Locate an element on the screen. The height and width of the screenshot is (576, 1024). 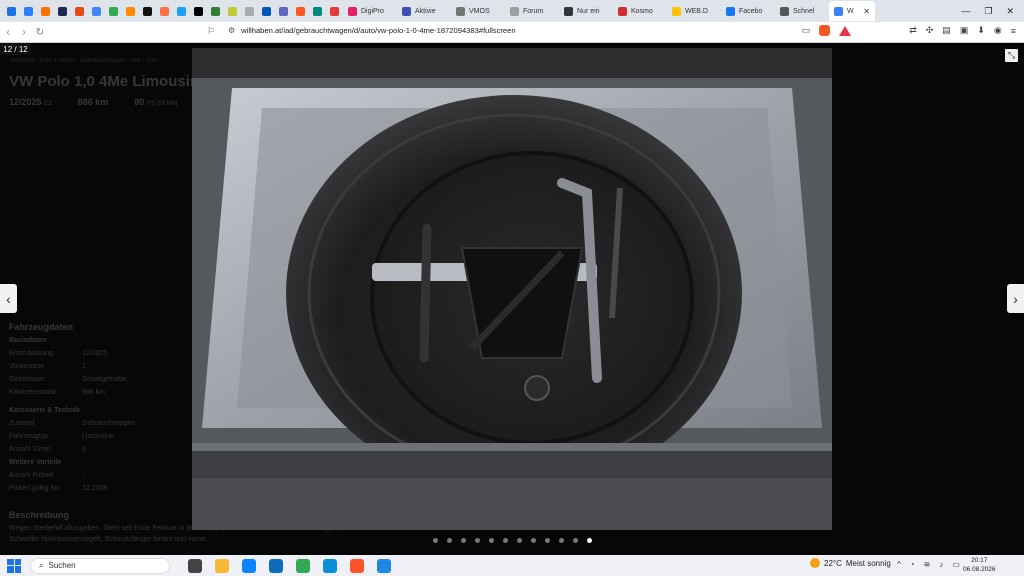
downloads-icon: ⬇ is located at coordinates (981, 30).